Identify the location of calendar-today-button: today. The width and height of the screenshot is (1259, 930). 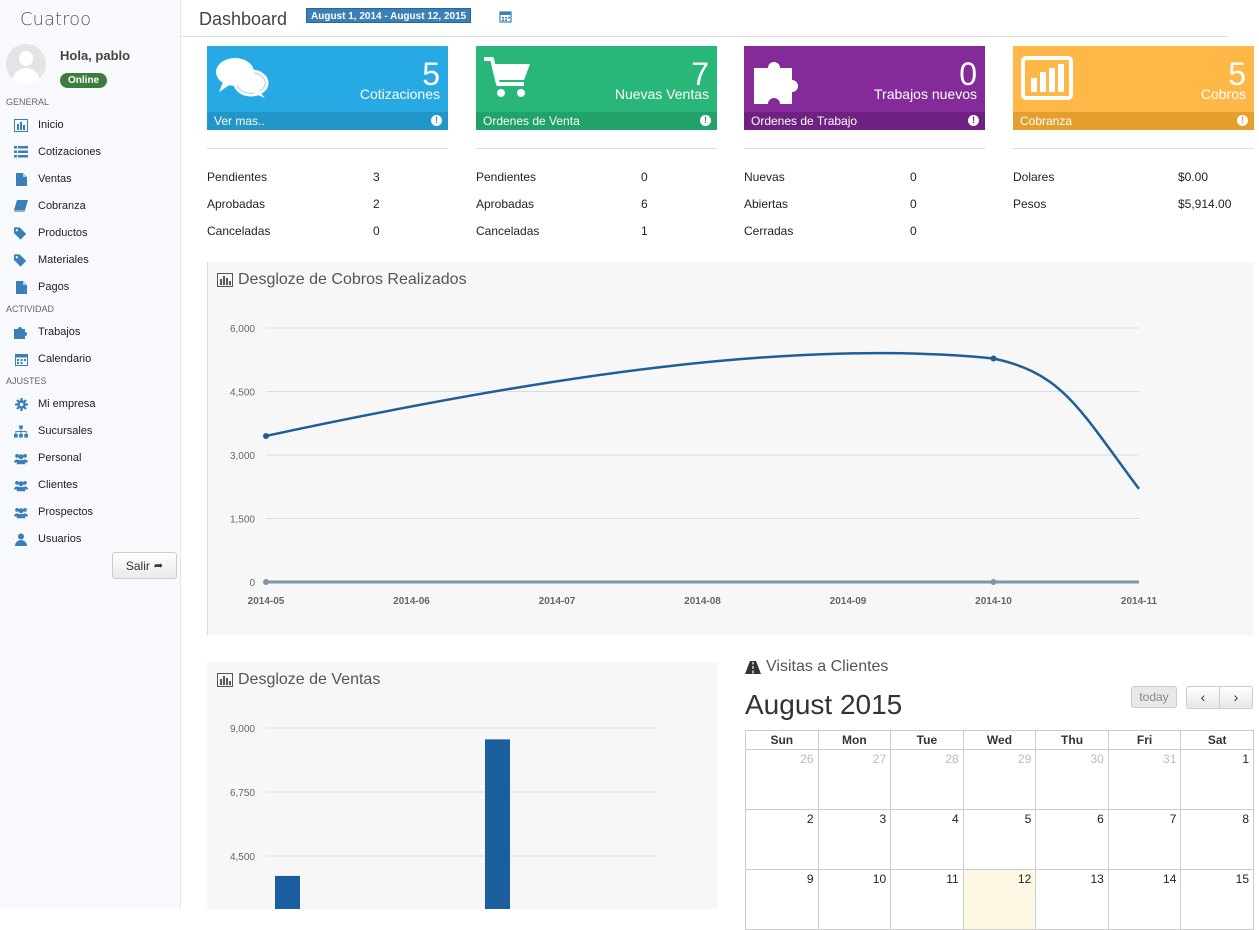
(1154, 697).